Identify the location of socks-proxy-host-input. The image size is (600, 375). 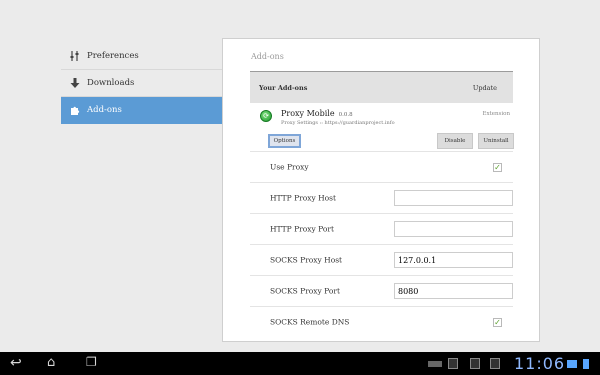
(453, 260).